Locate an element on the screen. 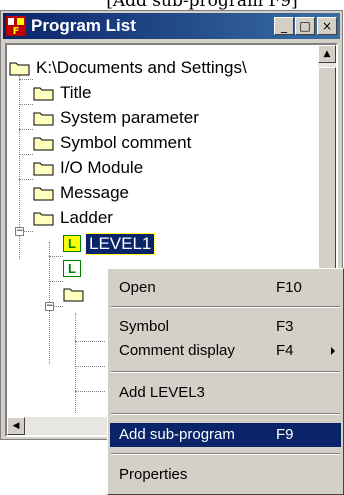 This screenshot has height=495, width=344. tree-item-level2: L is located at coordinates (74, 268).